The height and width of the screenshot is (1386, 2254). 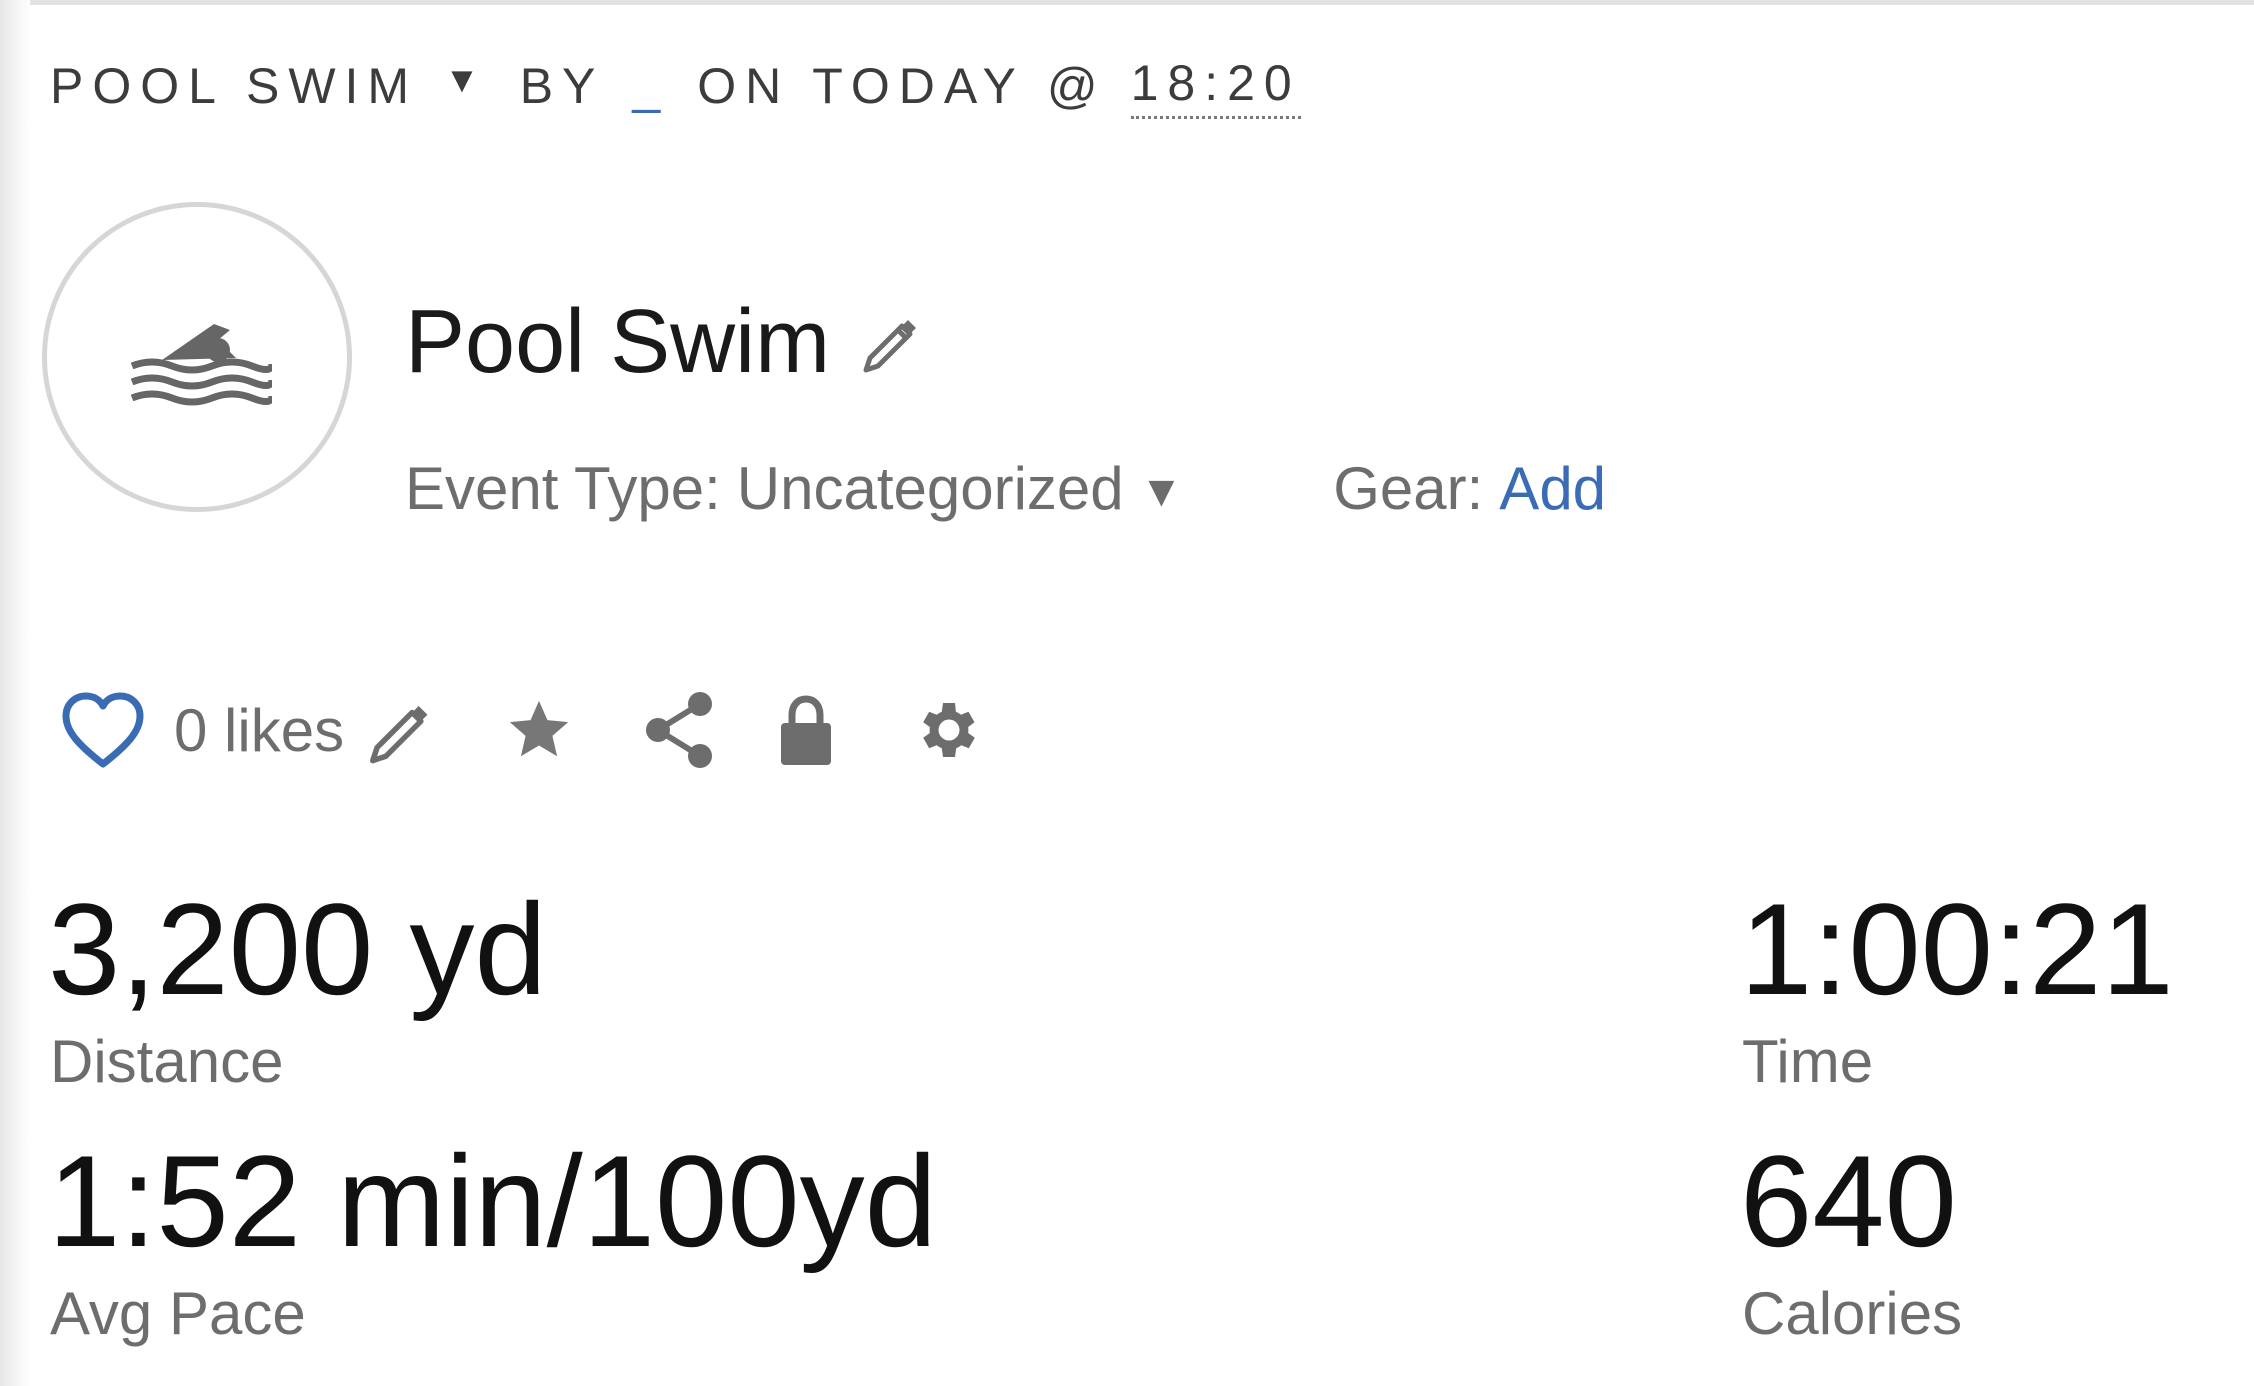 What do you see at coordinates (259, 730) in the screenshot?
I see `likes-count: 0 likes` at bounding box center [259, 730].